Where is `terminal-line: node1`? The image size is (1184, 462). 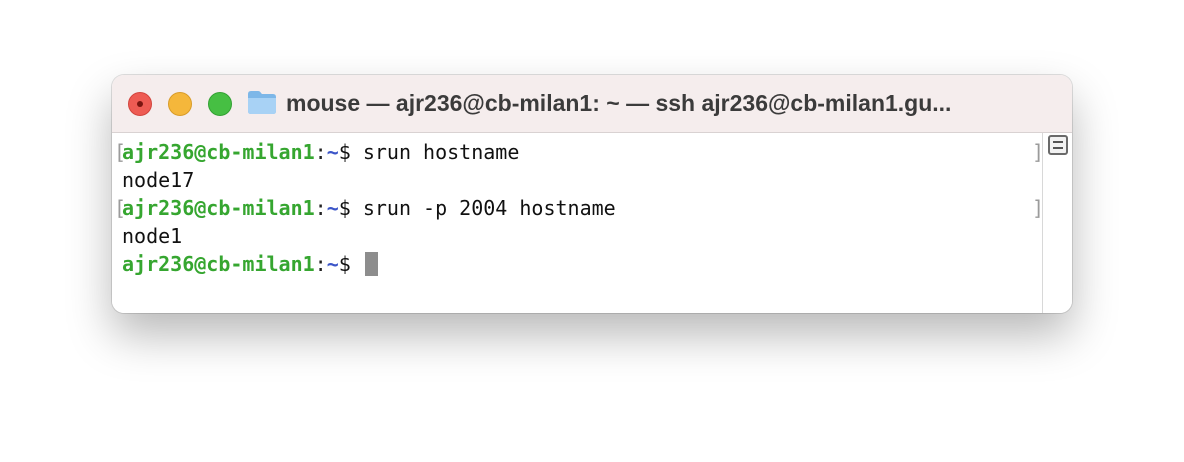 terminal-line: node1 is located at coordinates (152, 236).